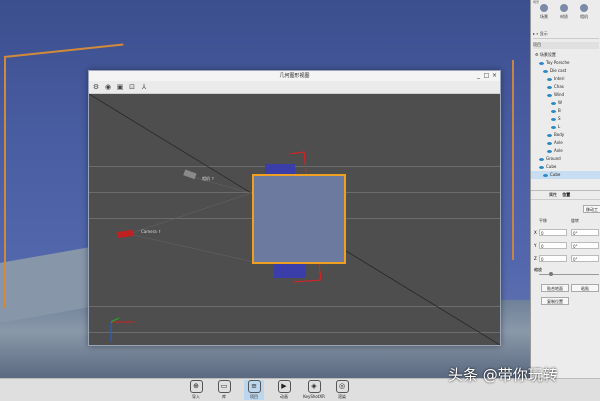 This screenshot has width=600, height=401. What do you see at coordinates (144, 87) in the screenshot?
I see `axis-icon: ⅄` at bounding box center [144, 87].